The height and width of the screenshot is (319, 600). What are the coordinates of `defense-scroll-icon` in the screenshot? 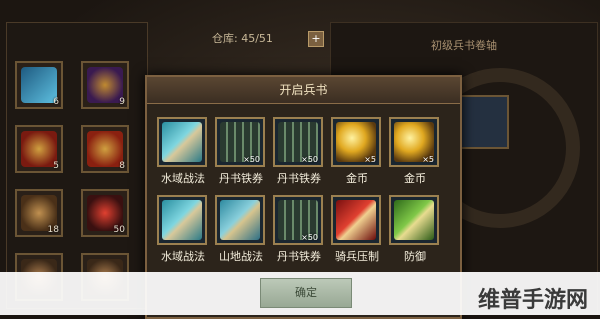 It's located at (414, 220).